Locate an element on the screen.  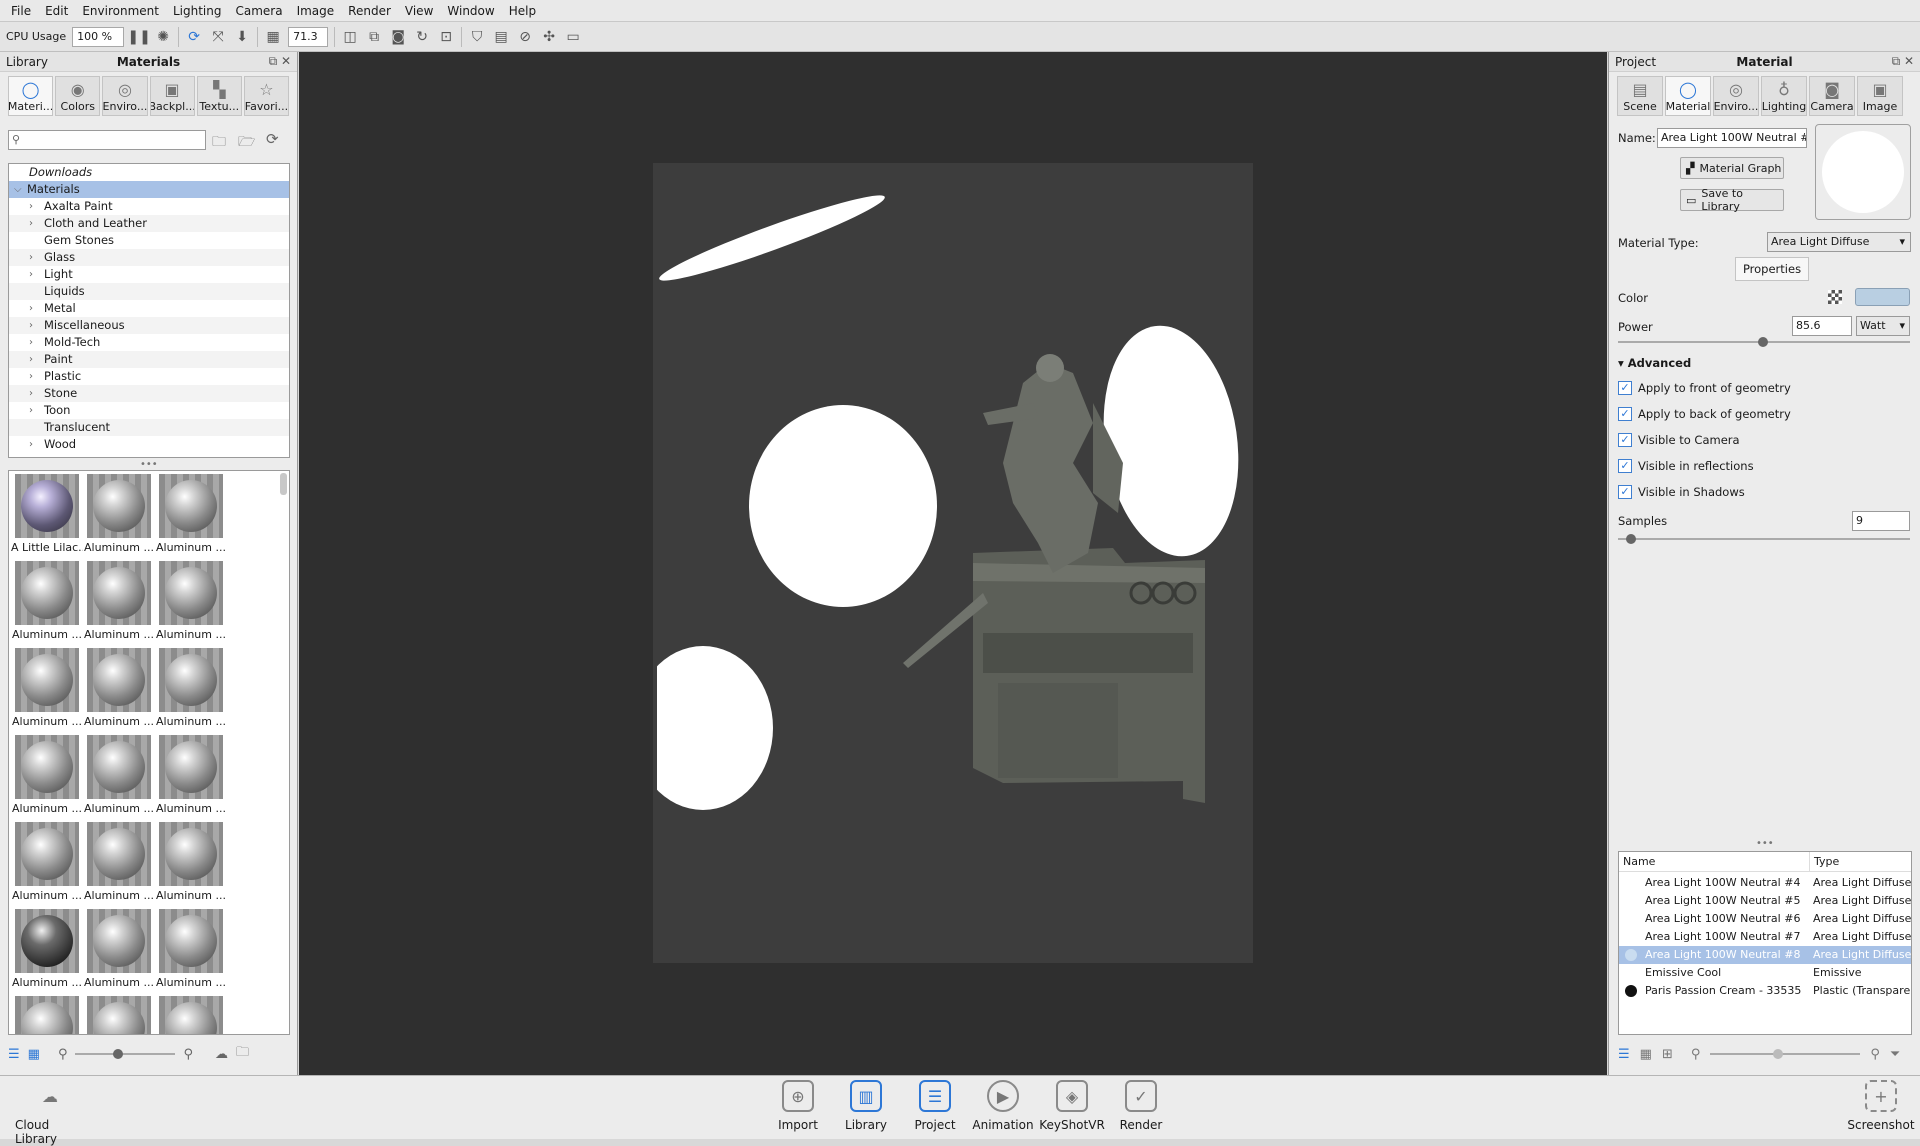
advanced-section-toggle: ▾ Advanced is located at coordinates (1654, 363).